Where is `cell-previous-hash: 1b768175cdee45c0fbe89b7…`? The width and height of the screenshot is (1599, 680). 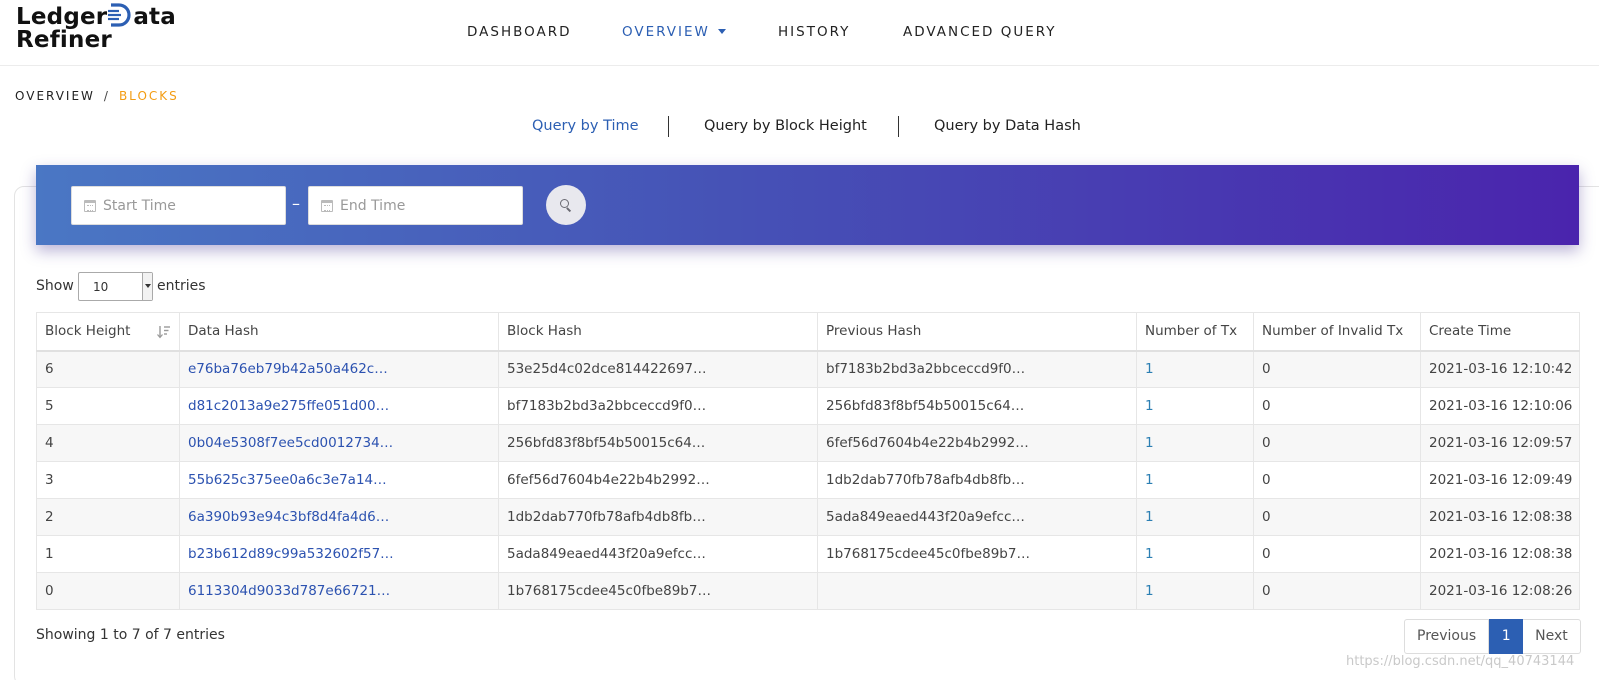
cell-previous-hash: 1b768175cdee45c0fbe89b7… is located at coordinates (977, 554).